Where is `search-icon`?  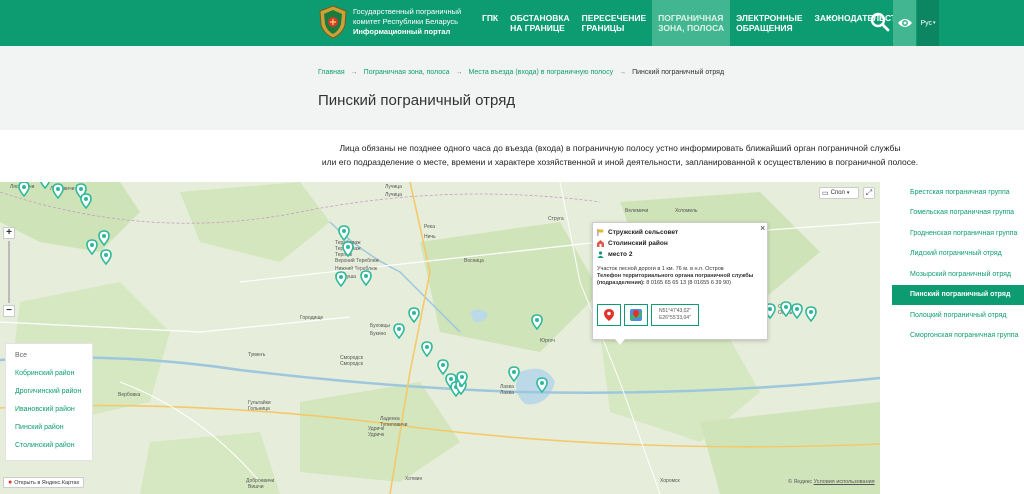
search-icon is located at coordinates (880, 22).